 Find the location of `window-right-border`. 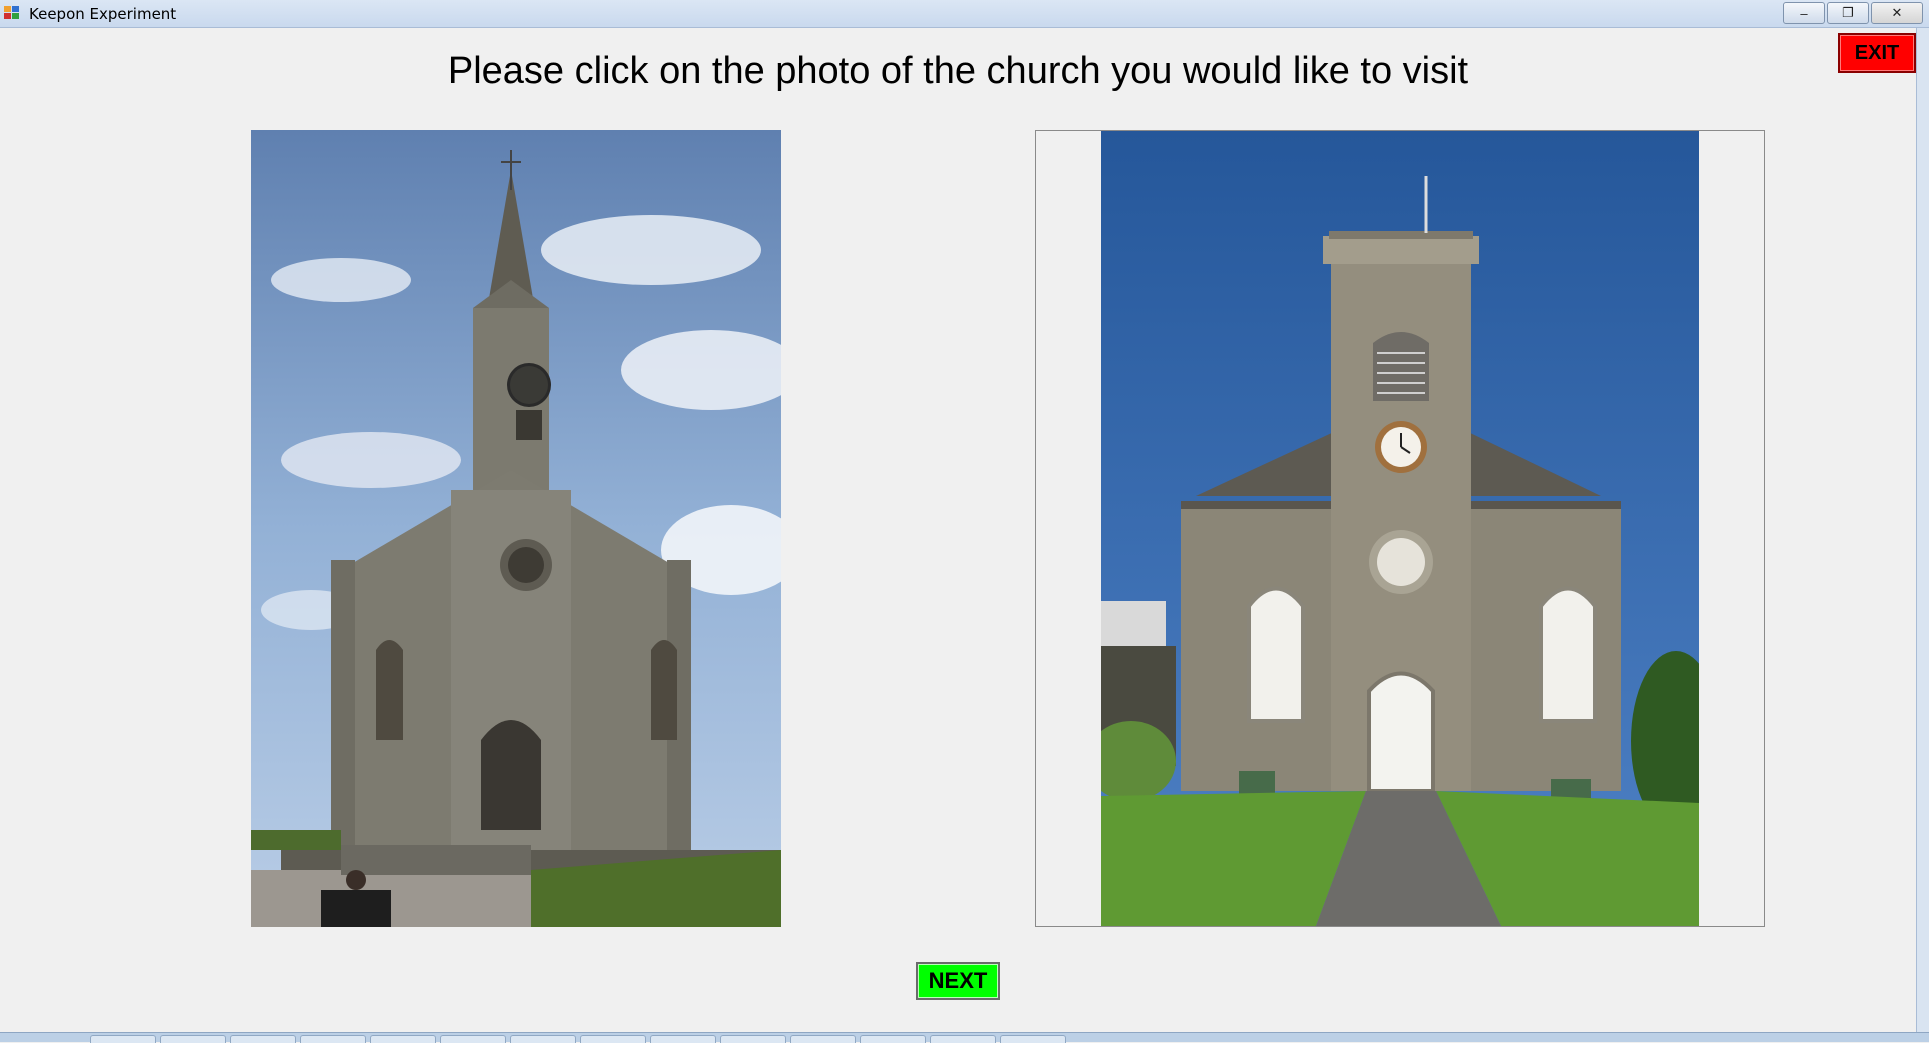

window-right-border is located at coordinates (1922, 530).